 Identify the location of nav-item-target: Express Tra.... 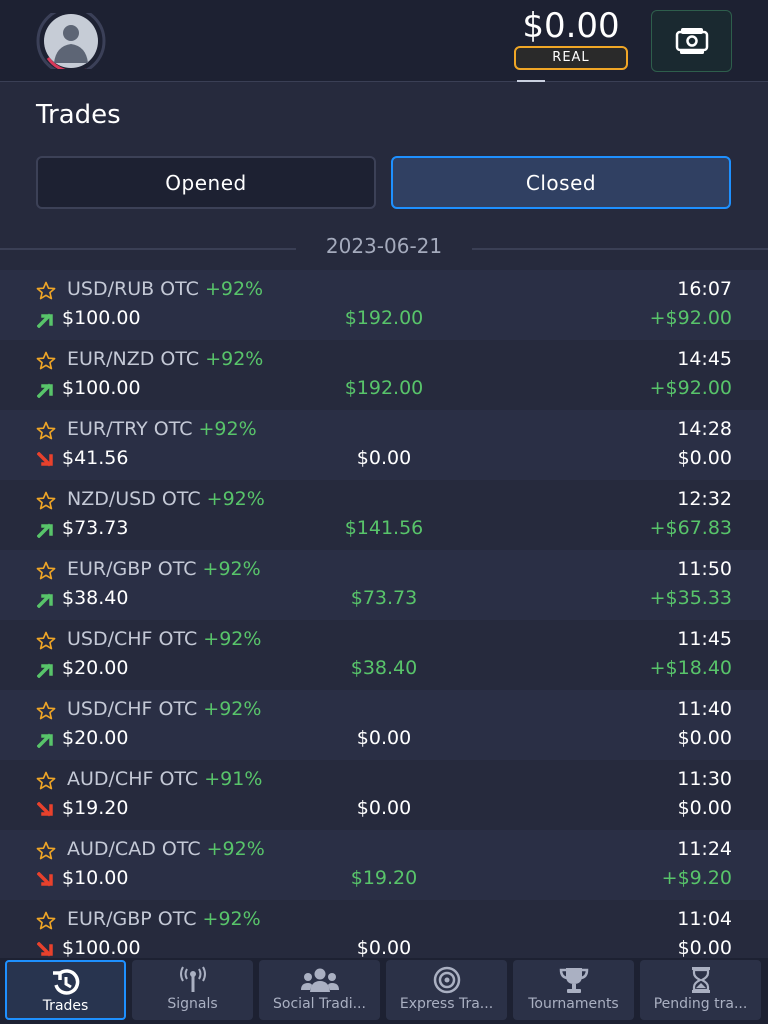
(446, 990).